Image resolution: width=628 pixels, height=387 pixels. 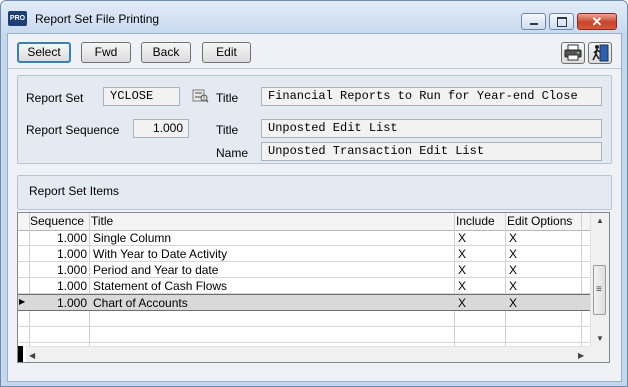 I want to click on print-button, so click(x=573, y=53).